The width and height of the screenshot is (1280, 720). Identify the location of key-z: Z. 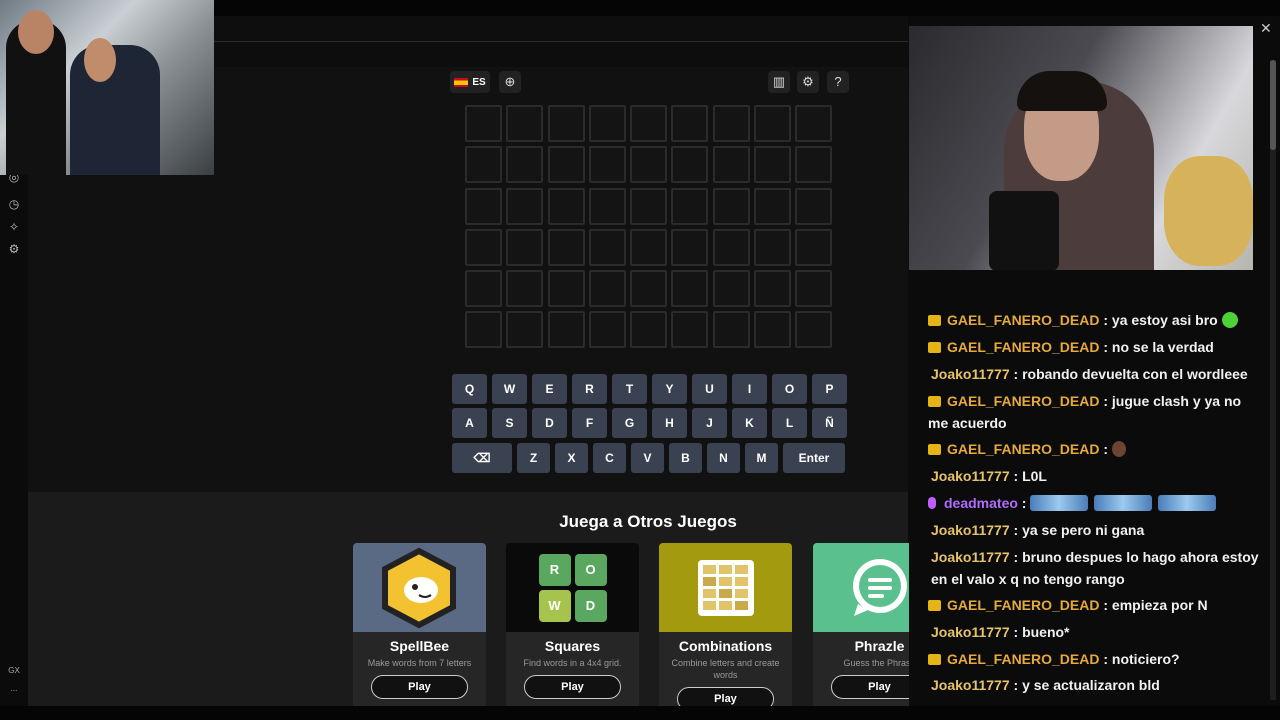
(533, 458).